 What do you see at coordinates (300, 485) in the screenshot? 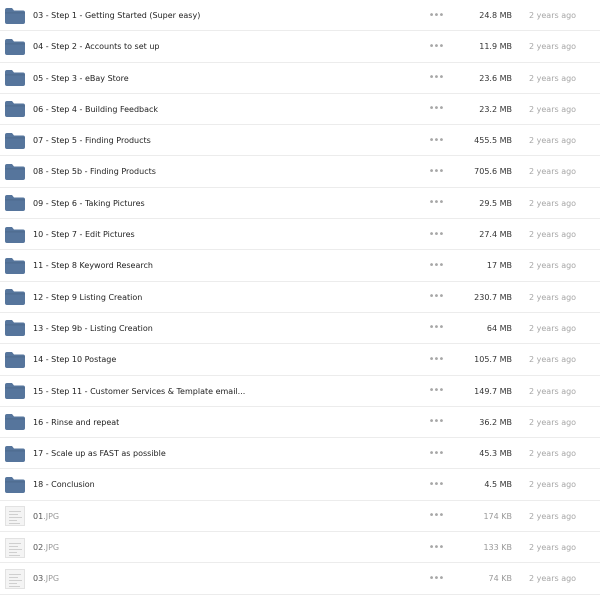
I see `folder-row: 18 - Conclusion ••• 4.5 MB 2 years ago` at bounding box center [300, 485].